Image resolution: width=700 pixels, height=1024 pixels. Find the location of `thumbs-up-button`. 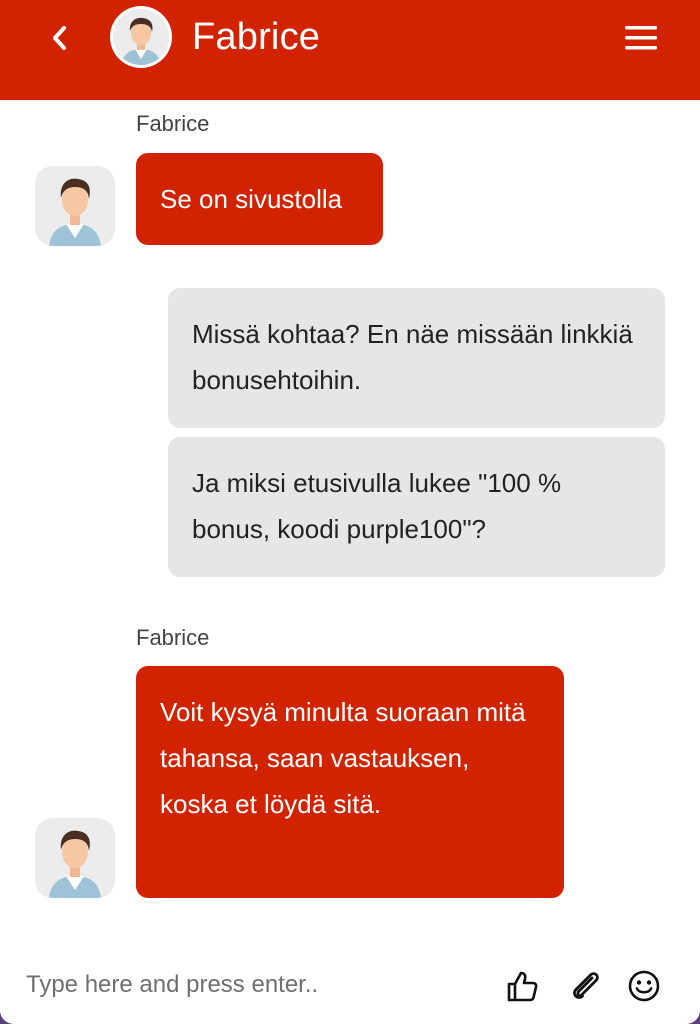

thumbs-up-button is located at coordinates (522, 986).